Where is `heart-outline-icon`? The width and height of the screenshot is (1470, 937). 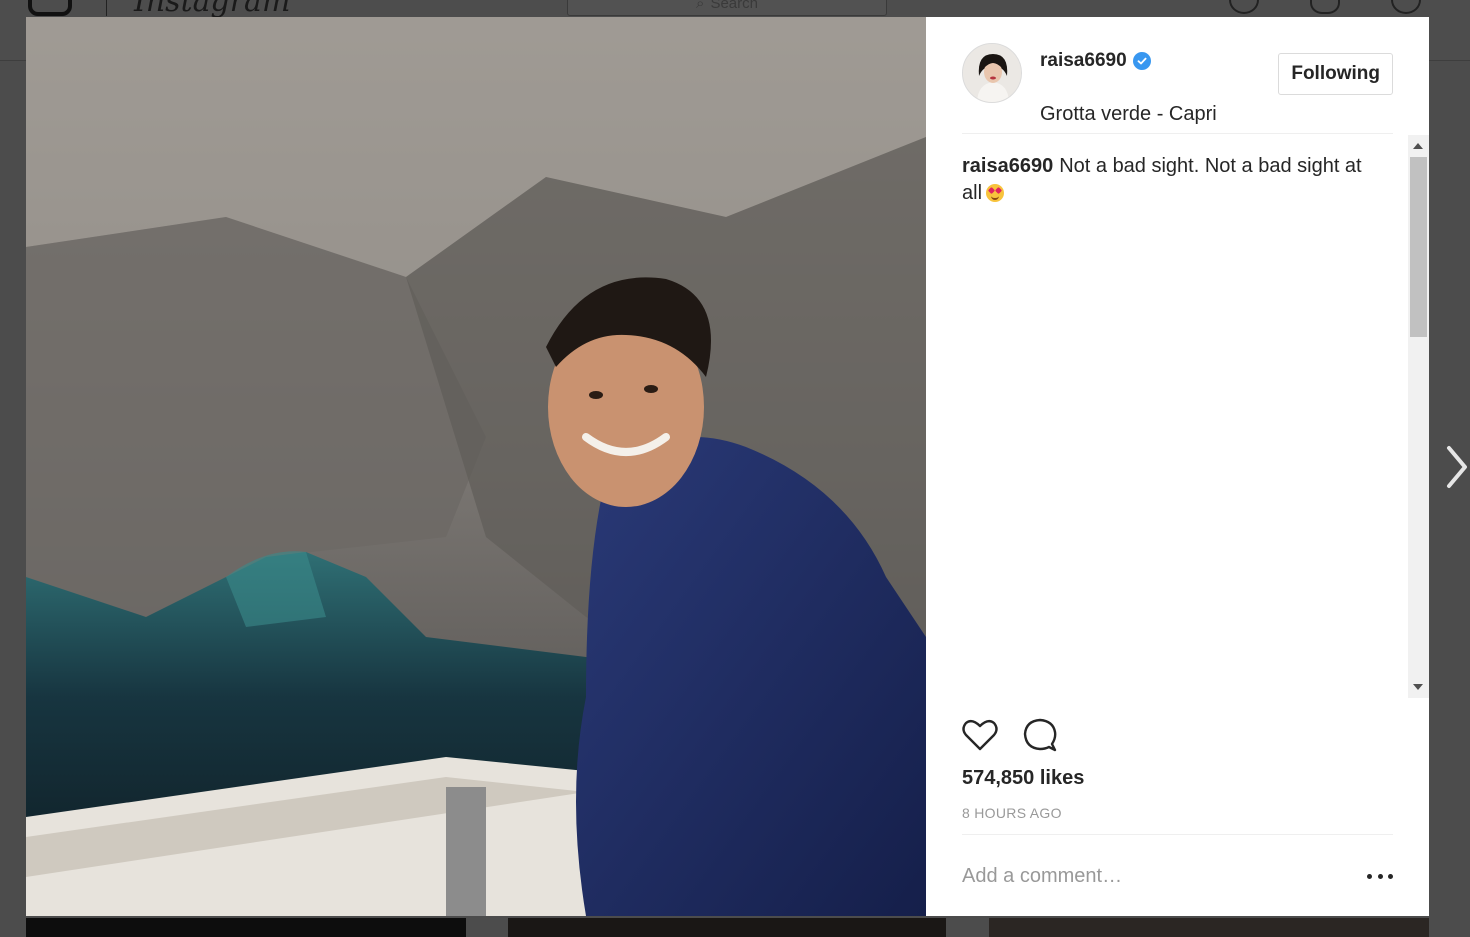
heart-outline-icon is located at coordinates (980, 735).